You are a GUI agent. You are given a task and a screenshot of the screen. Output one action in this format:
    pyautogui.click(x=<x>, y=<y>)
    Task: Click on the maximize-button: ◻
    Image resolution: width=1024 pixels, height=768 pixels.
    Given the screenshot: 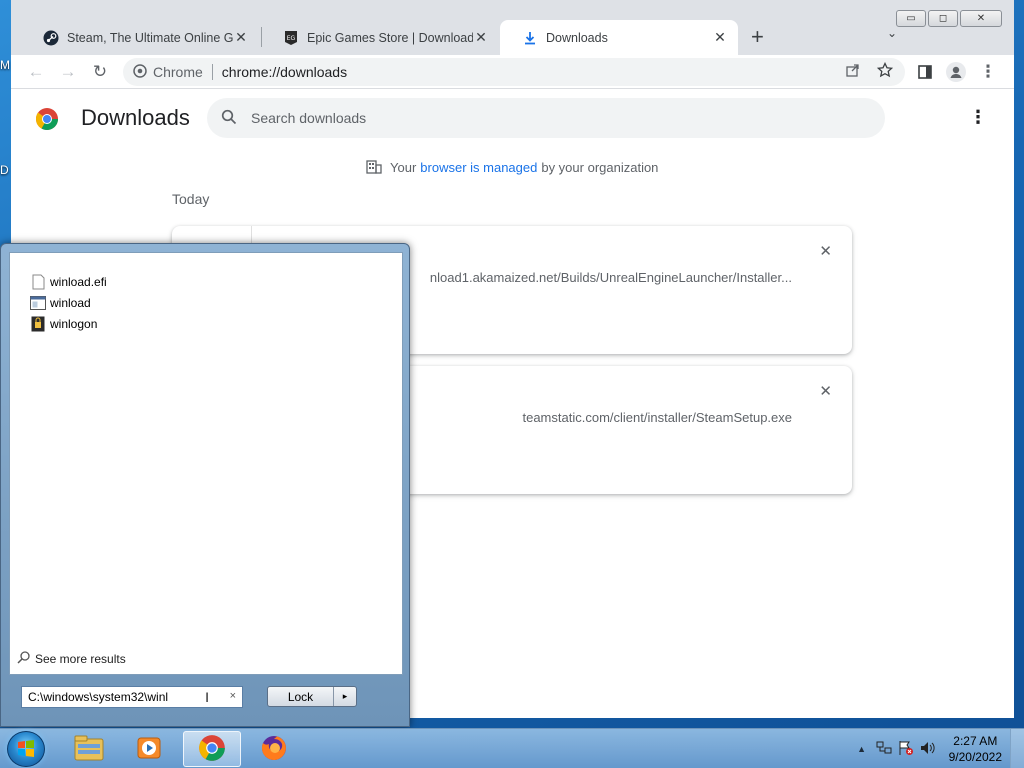 What is the action you would take?
    pyautogui.click(x=943, y=18)
    